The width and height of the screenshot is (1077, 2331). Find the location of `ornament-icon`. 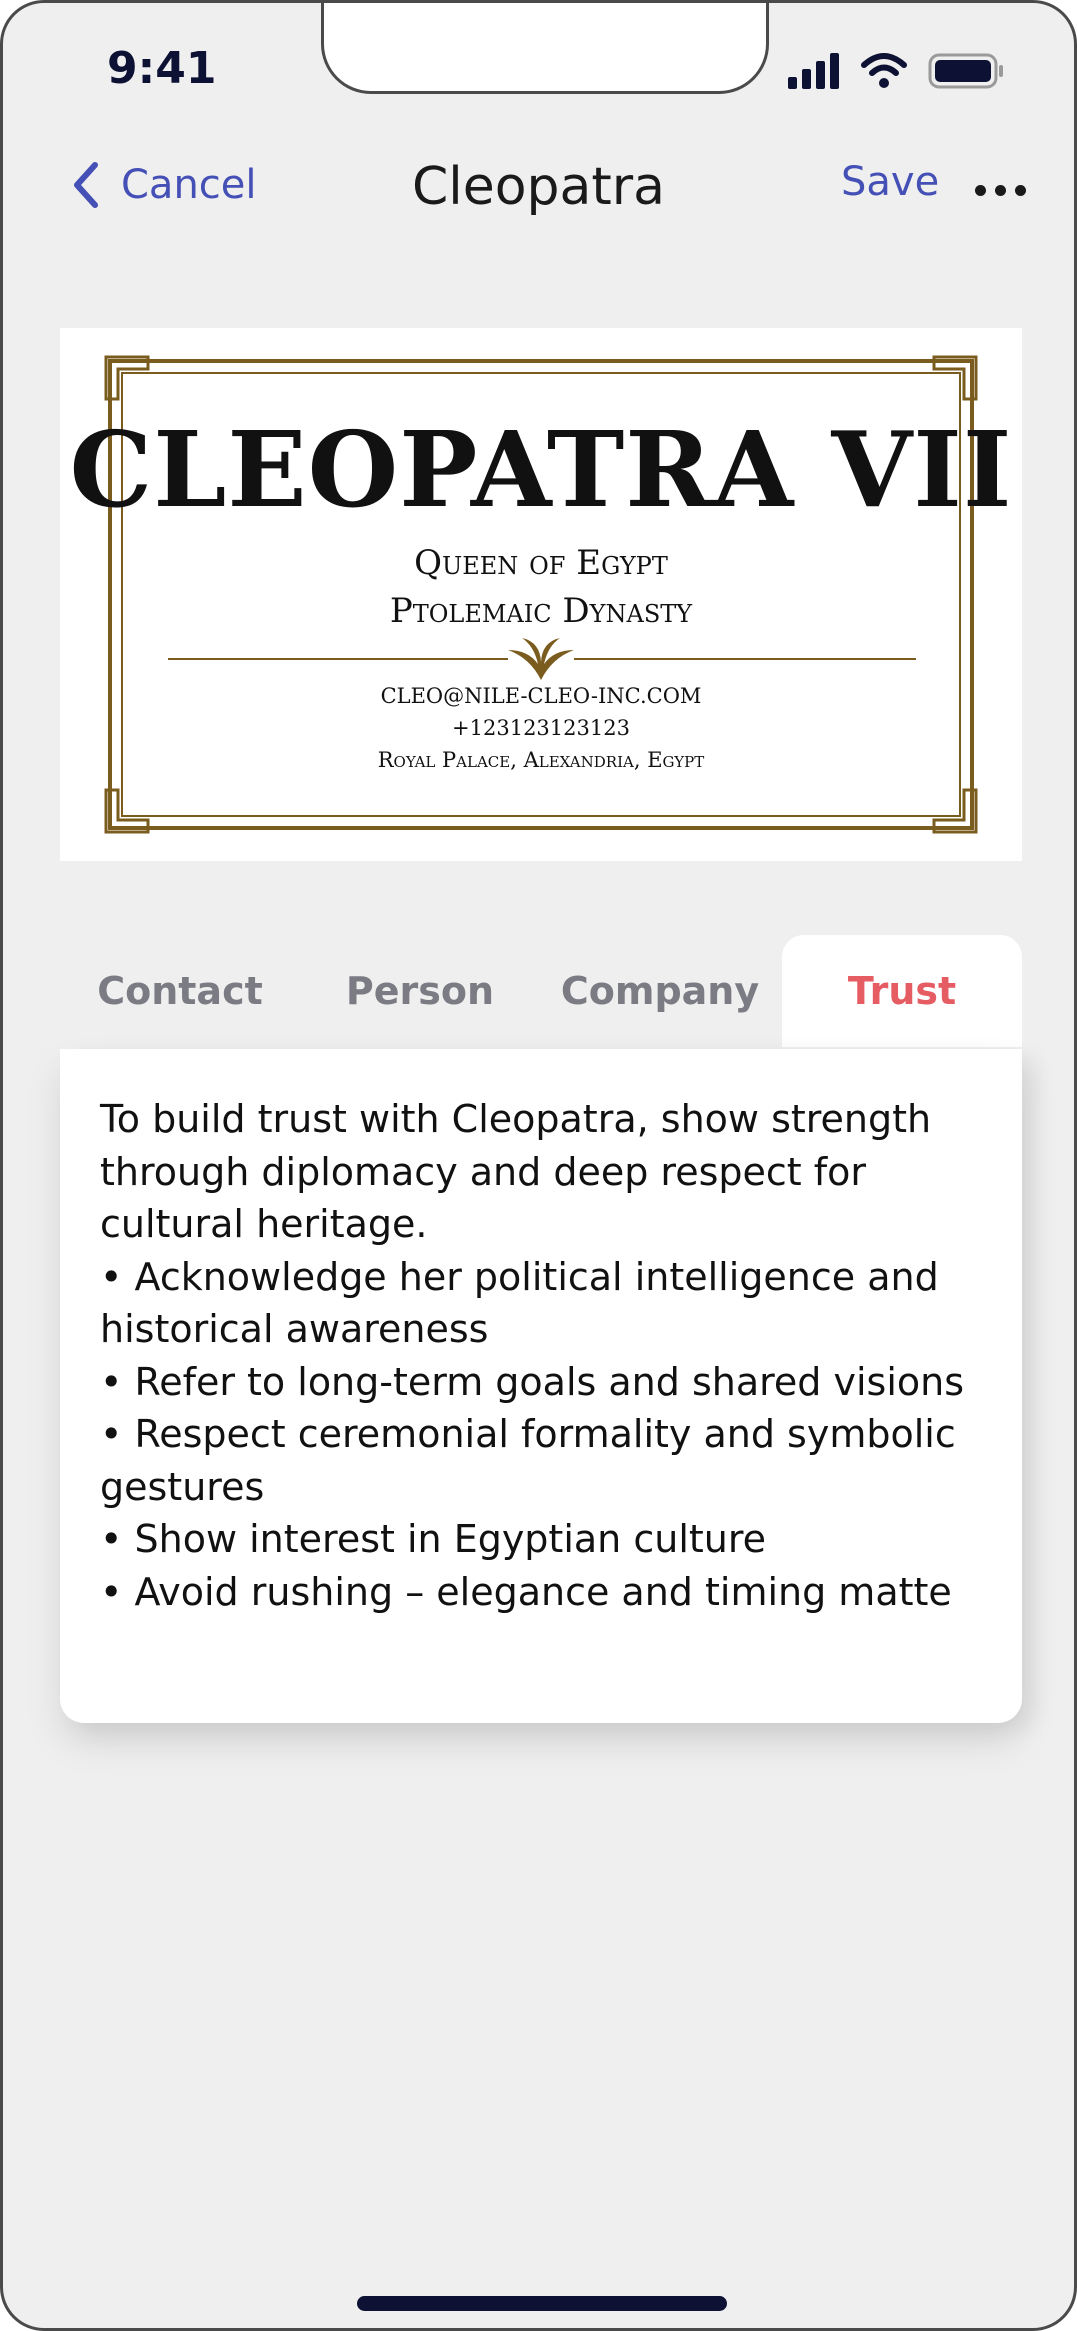

ornament-icon is located at coordinates (541, 659).